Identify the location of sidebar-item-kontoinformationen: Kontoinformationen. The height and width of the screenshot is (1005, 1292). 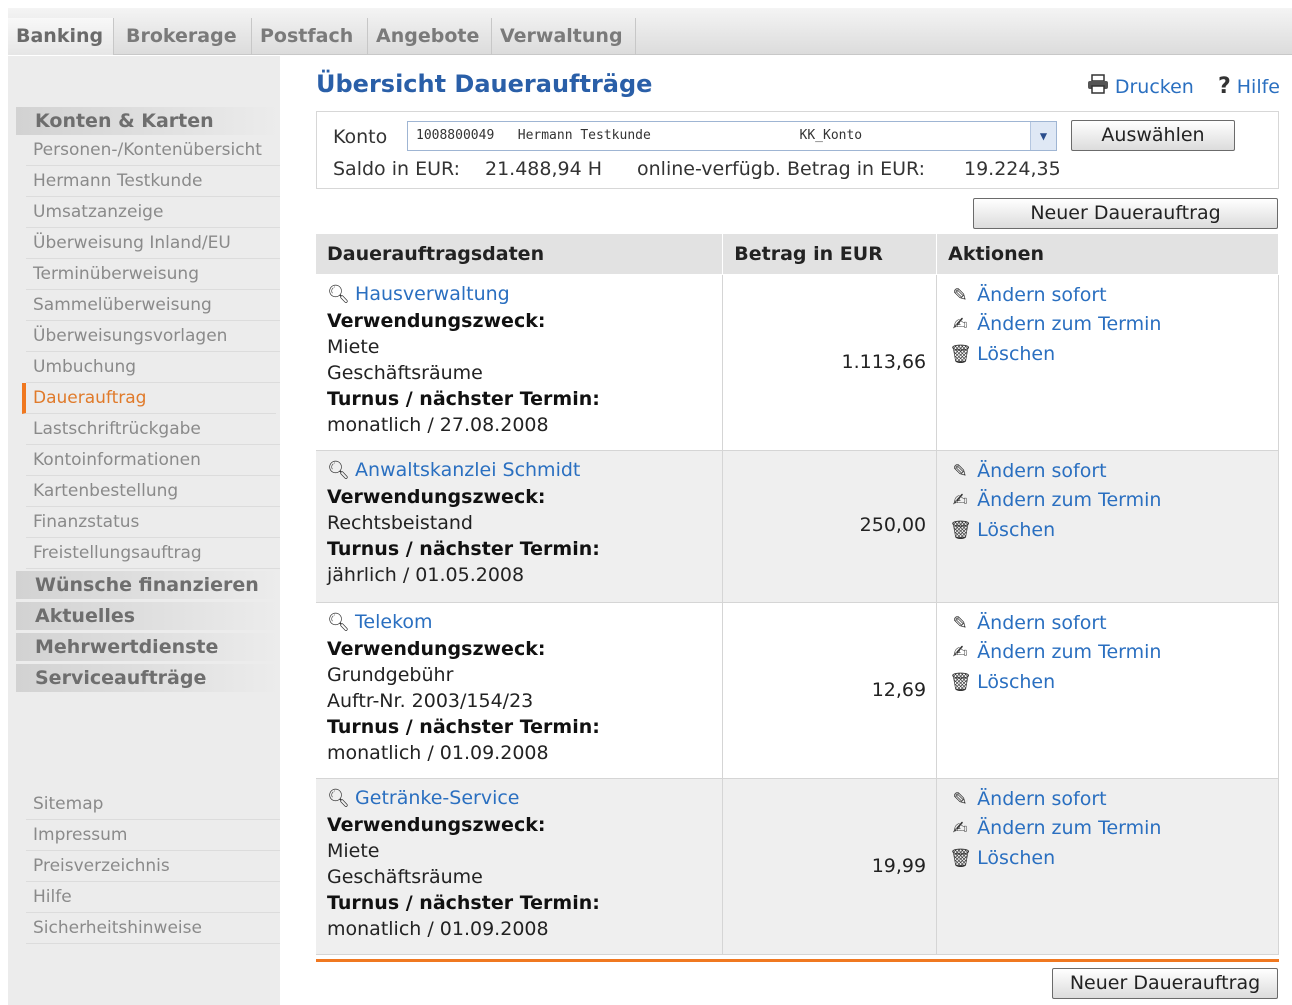
(153, 460).